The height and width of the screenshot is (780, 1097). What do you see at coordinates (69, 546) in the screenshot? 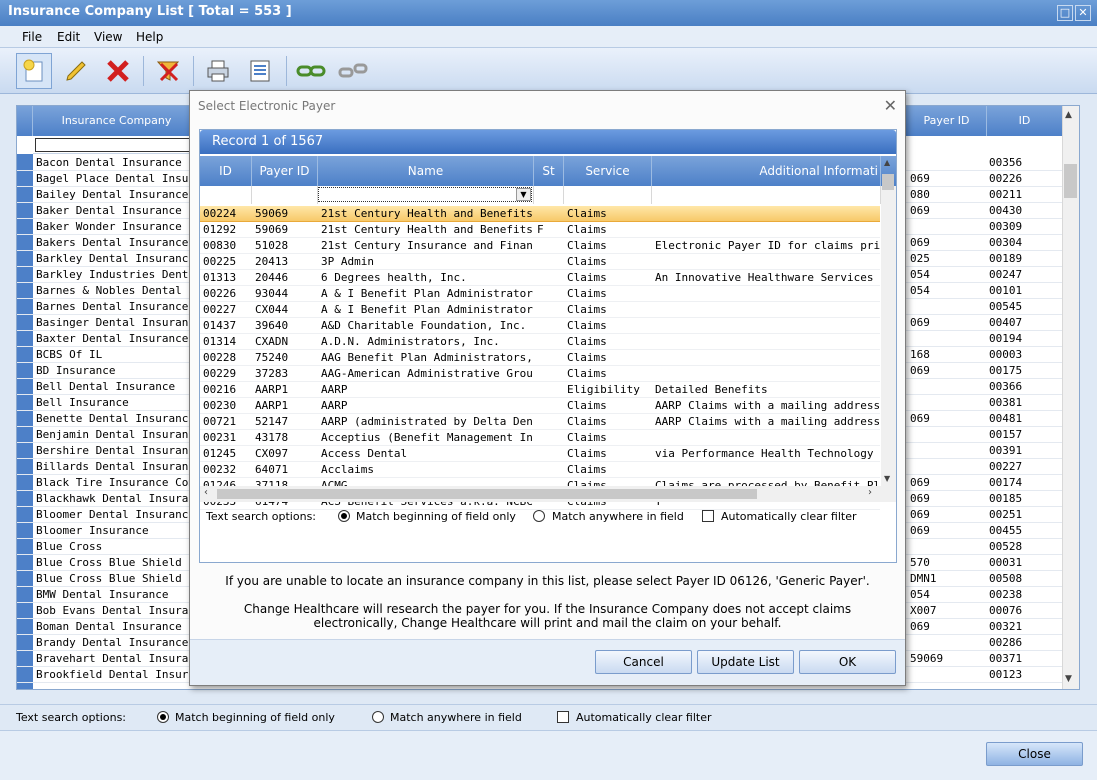
I see `cell-company: Blue Cross` at bounding box center [69, 546].